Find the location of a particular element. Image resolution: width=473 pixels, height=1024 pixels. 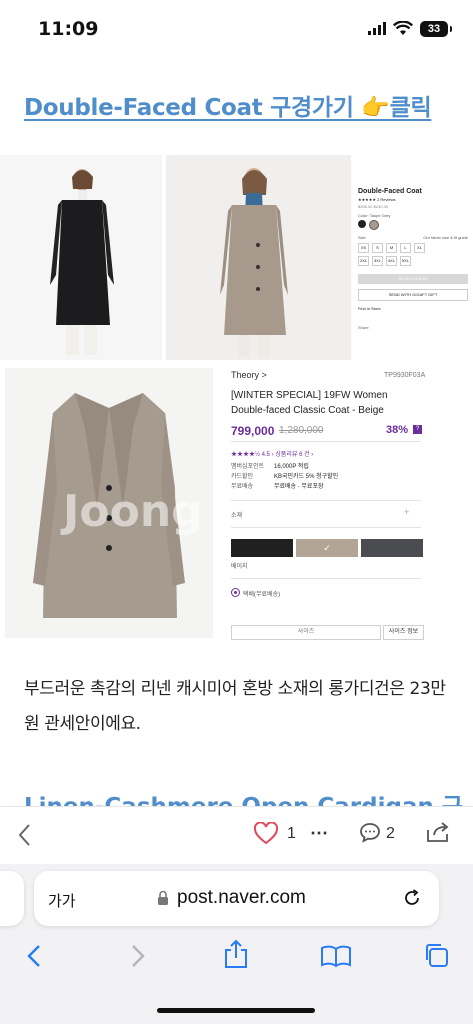

heart-icon is located at coordinates (266, 834).